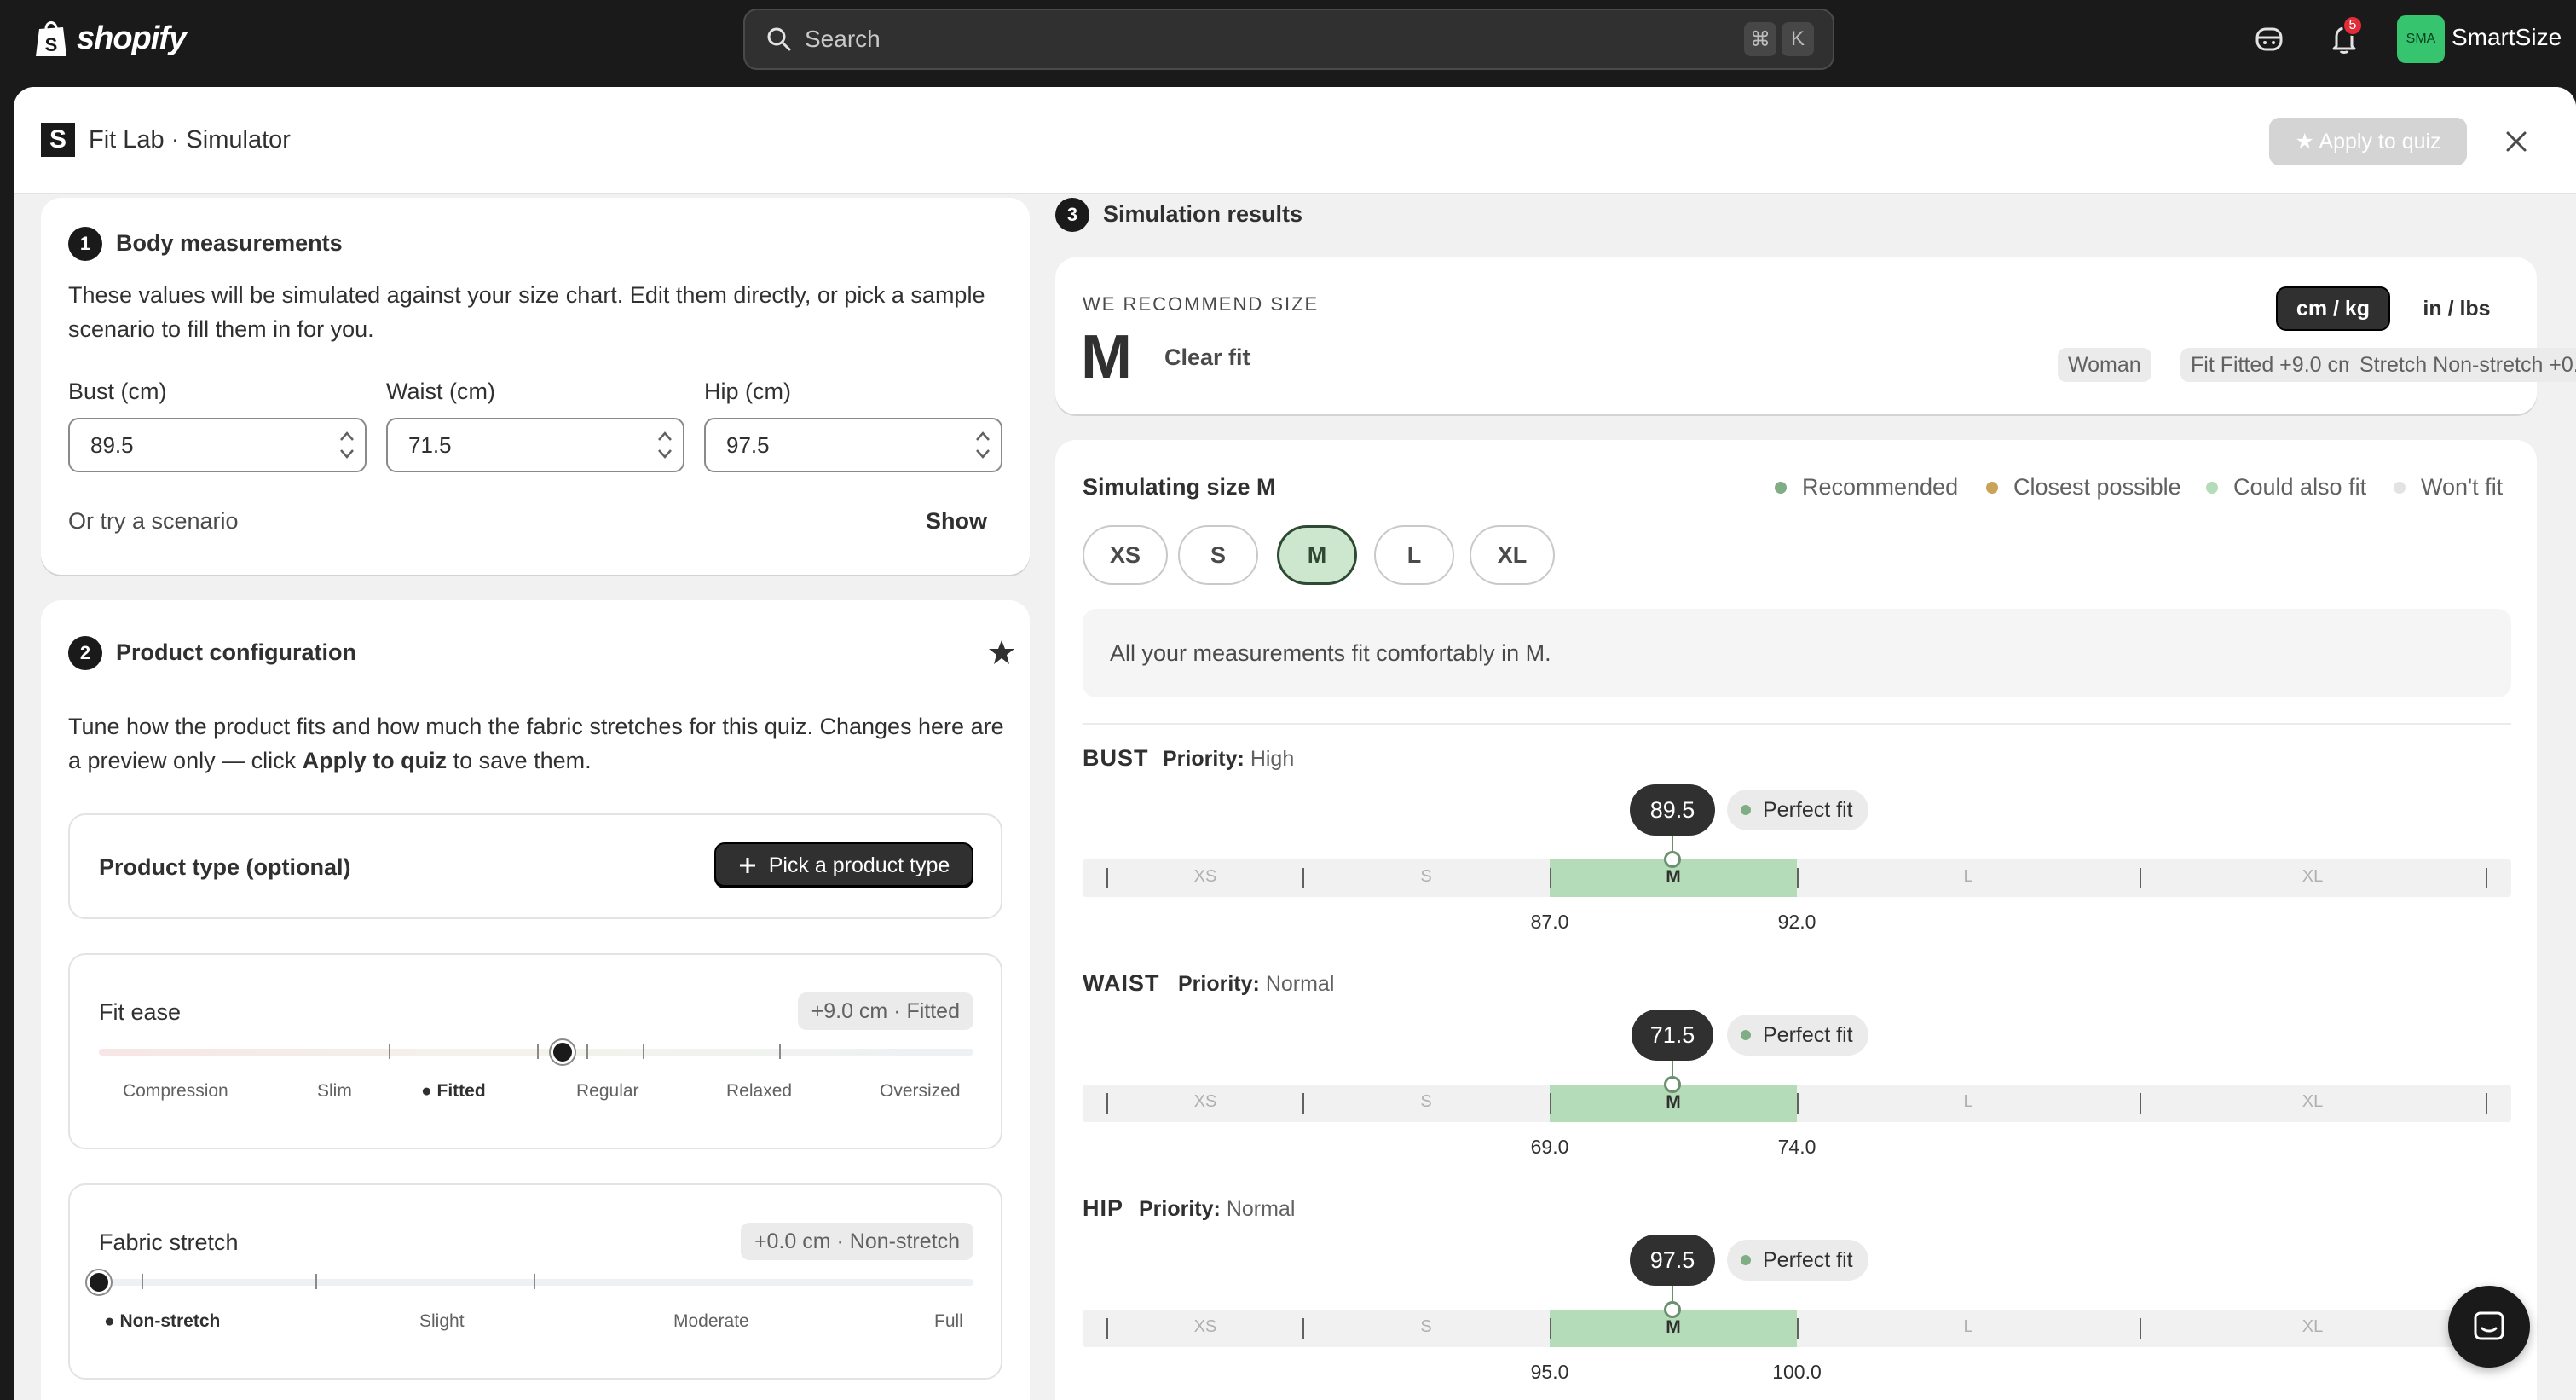 The image size is (2576, 1400). What do you see at coordinates (1797, 1372) in the screenshot?
I see `range-max: 100.0` at bounding box center [1797, 1372].